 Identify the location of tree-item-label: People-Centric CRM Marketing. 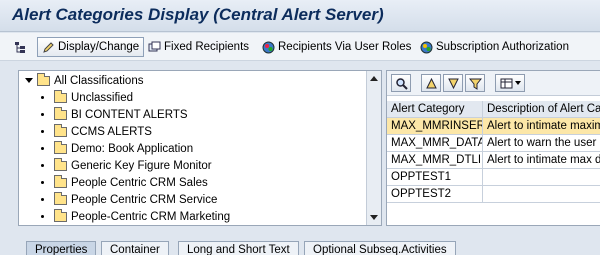
(151, 216).